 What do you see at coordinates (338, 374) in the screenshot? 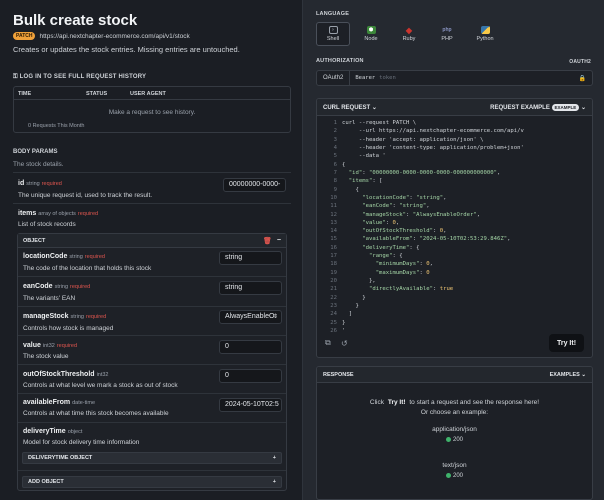
I see `response-label: RESPONSE` at bounding box center [338, 374].